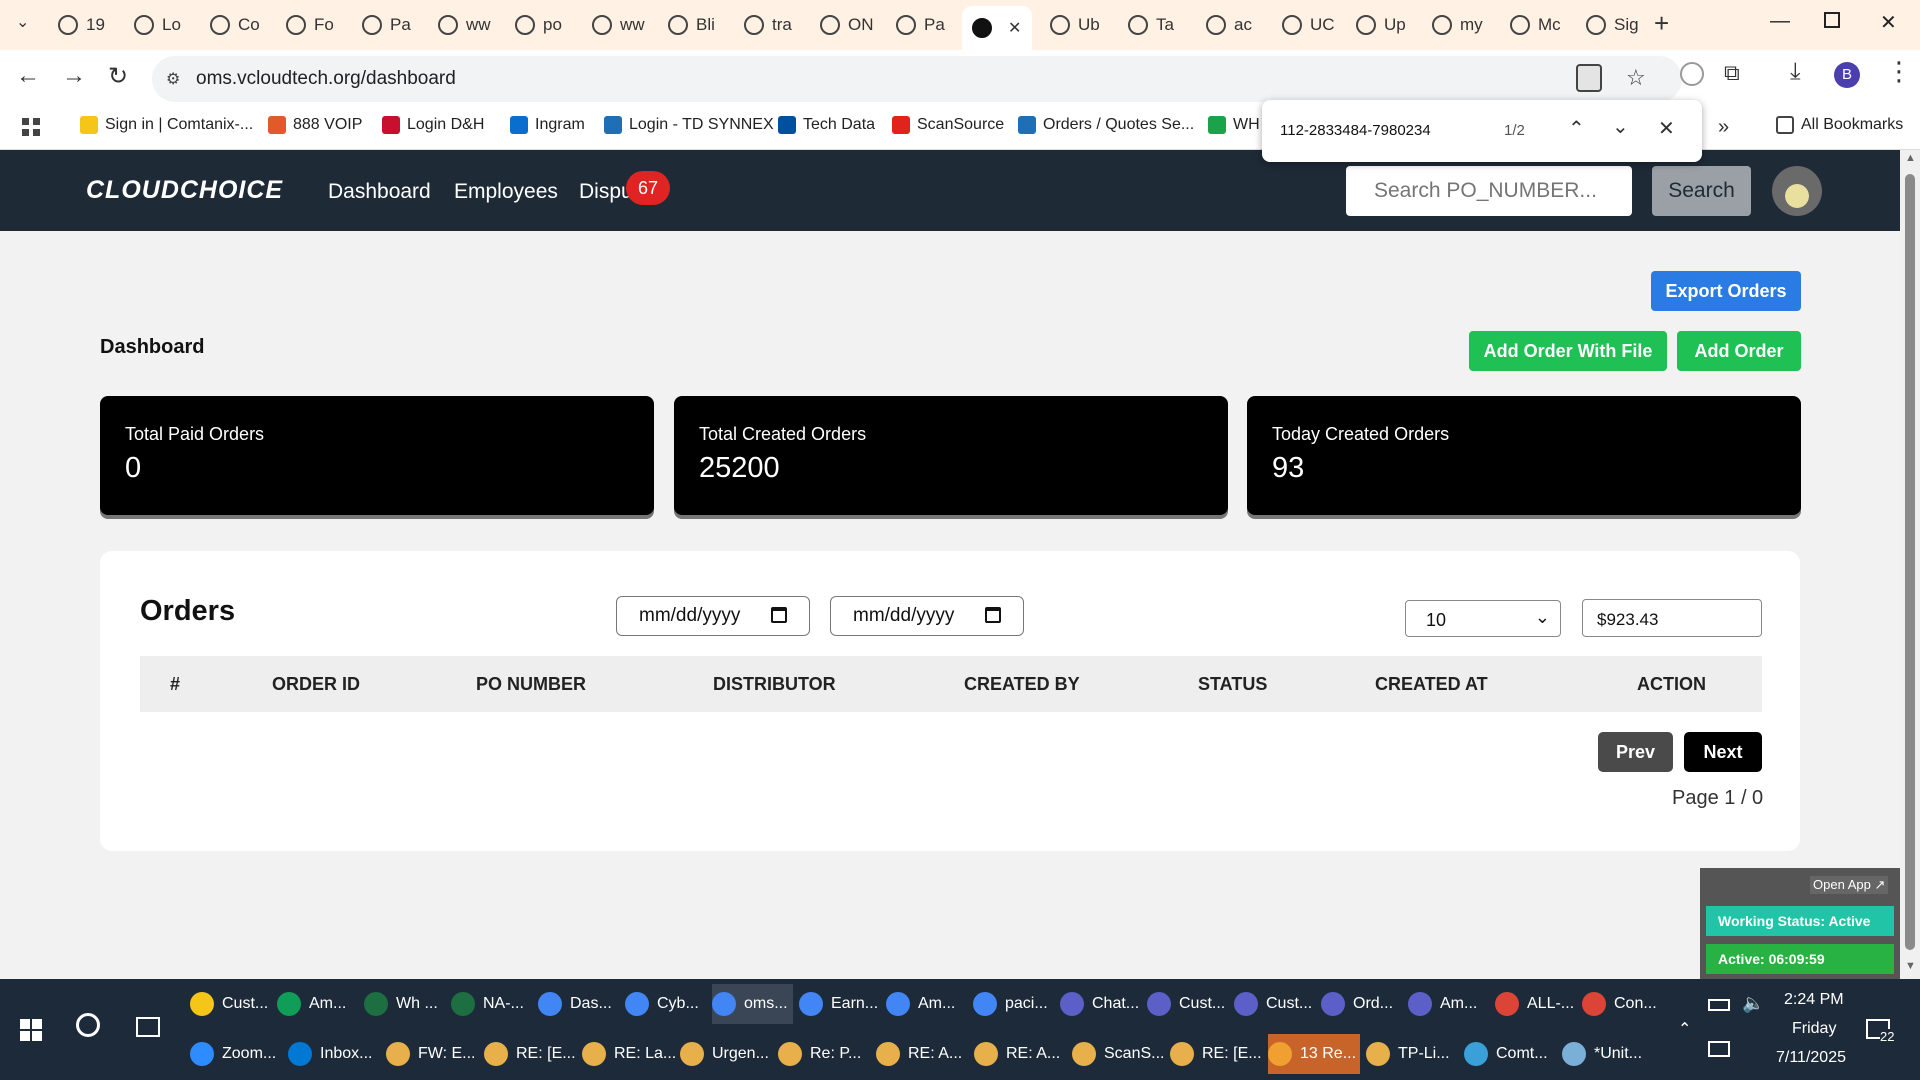 Image resolution: width=1920 pixels, height=1080 pixels. What do you see at coordinates (80, 25) in the screenshot?
I see `browser-tab: 19` at bounding box center [80, 25].